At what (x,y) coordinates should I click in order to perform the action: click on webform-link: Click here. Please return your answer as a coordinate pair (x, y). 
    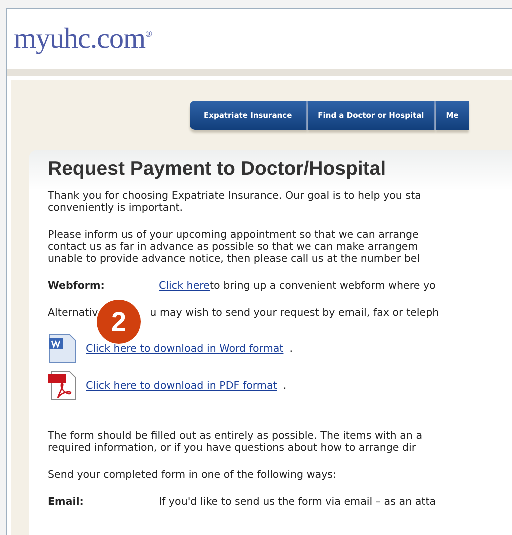
    Looking at the image, I should click on (184, 286).